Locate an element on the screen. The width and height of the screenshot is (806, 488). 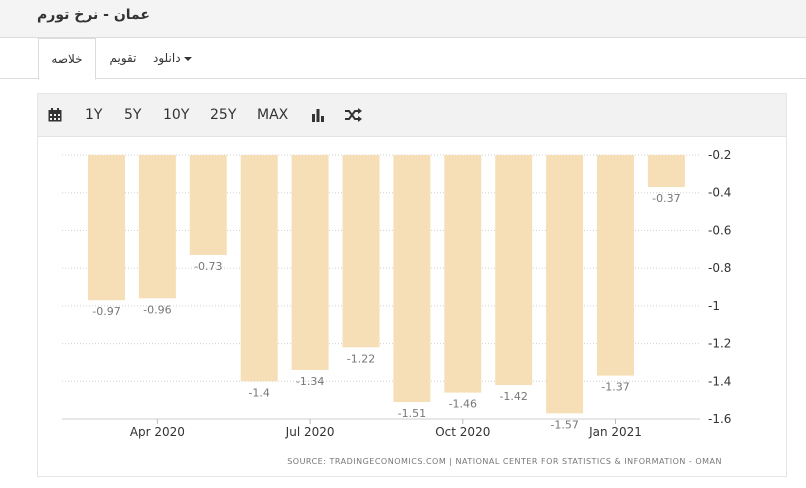
x-tick-label: Oct 2020 is located at coordinates (462, 432).